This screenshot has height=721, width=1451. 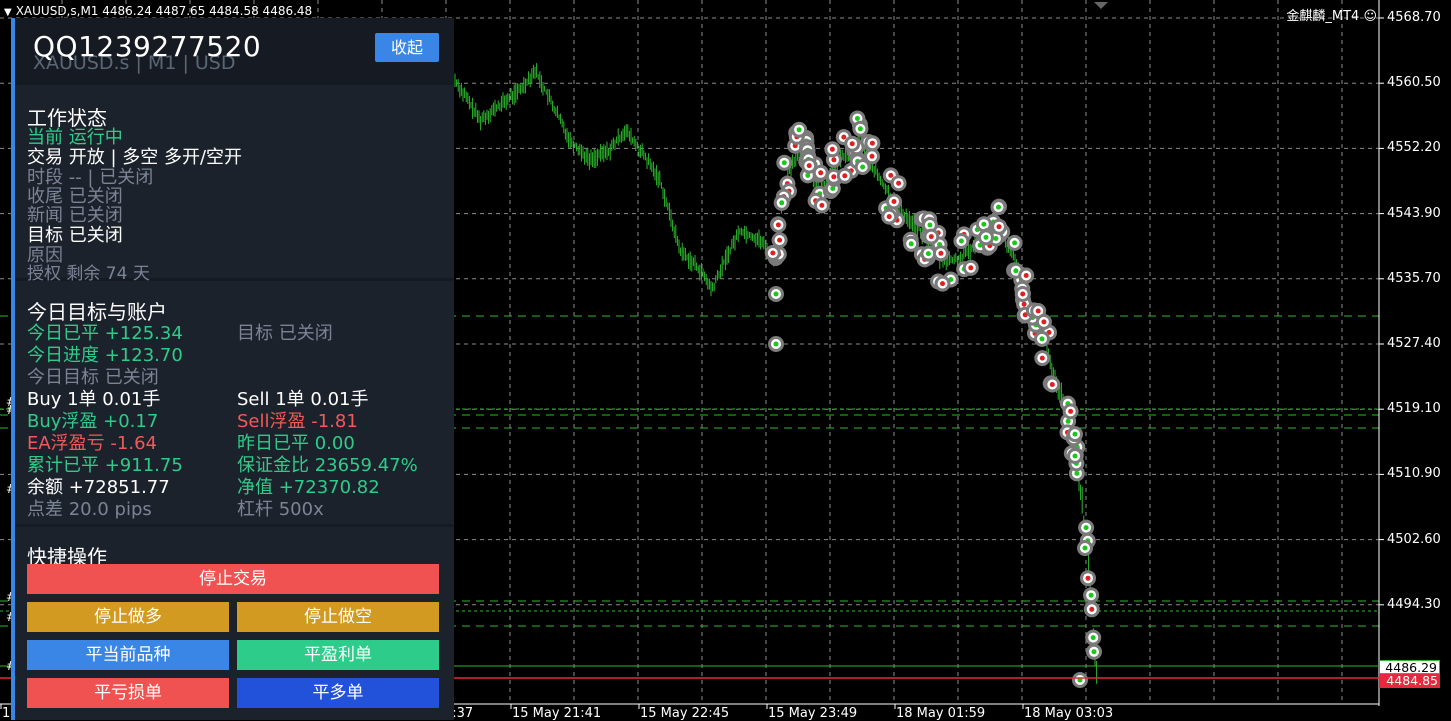 What do you see at coordinates (1414, 148) in the screenshot?
I see `y-axis-label: 4552.20` at bounding box center [1414, 148].